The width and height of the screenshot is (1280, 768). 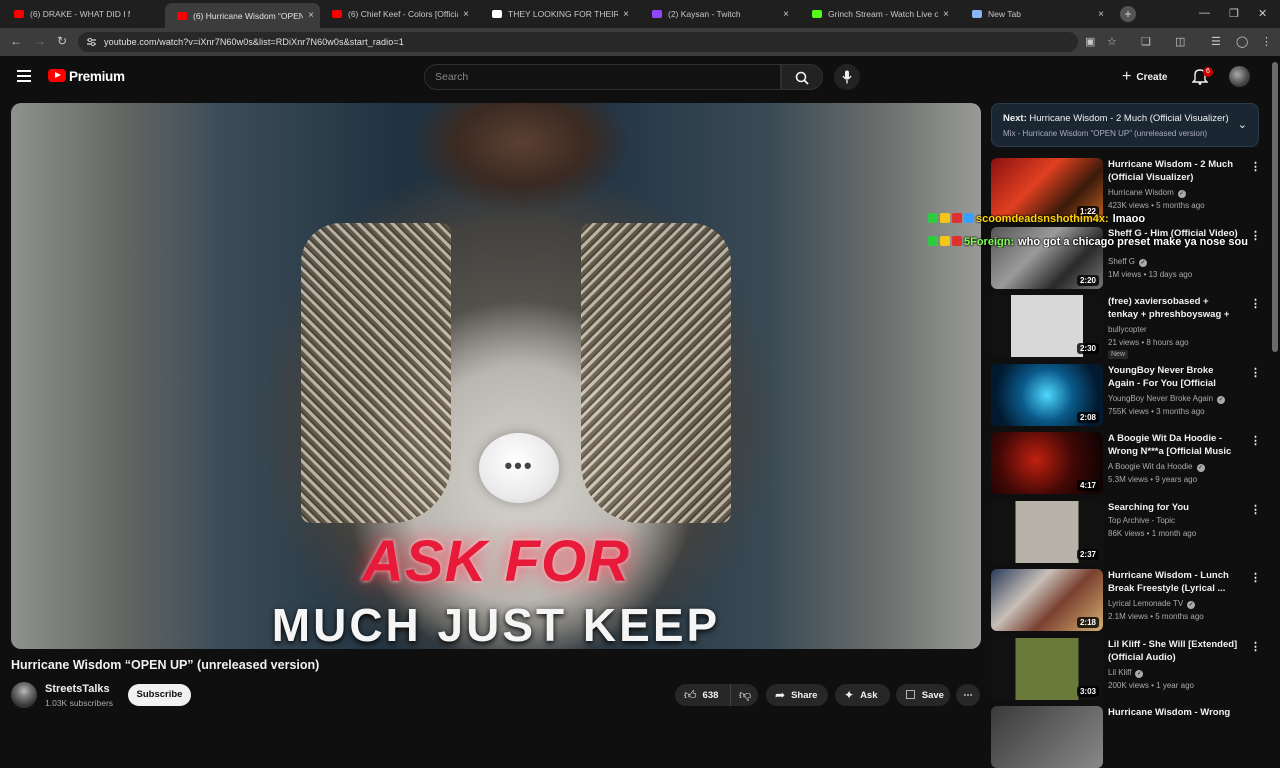 What do you see at coordinates (1112, 41) in the screenshot?
I see `bookmark-star-icon: ☆` at bounding box center [1112, 41].